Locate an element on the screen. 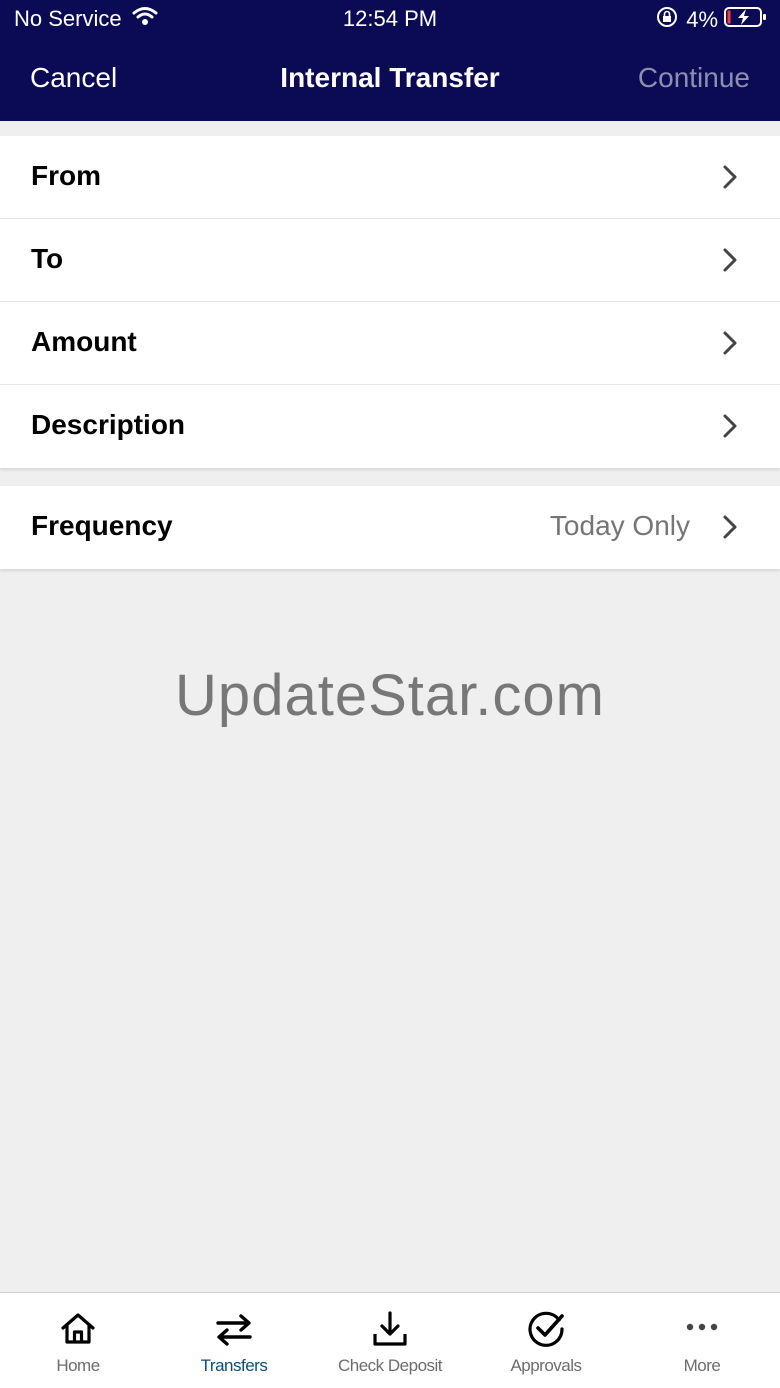  tab-home: Home is located at coordinates (78, 1340).